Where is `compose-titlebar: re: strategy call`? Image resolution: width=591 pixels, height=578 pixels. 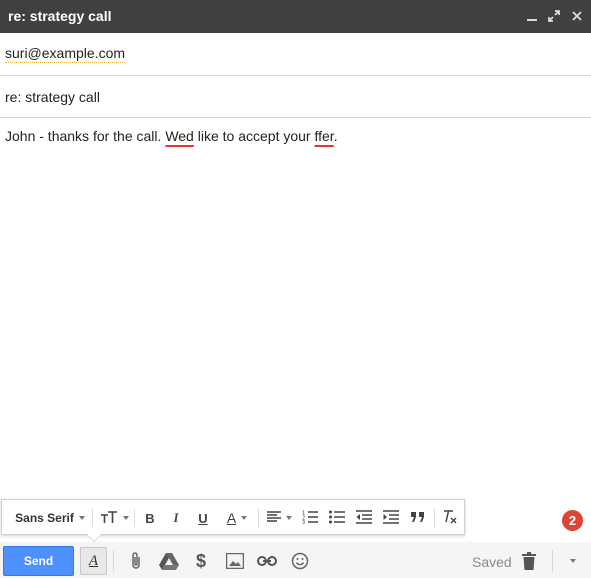
compose-titlebar: re: strategy call is located at coordinates (295, 16).